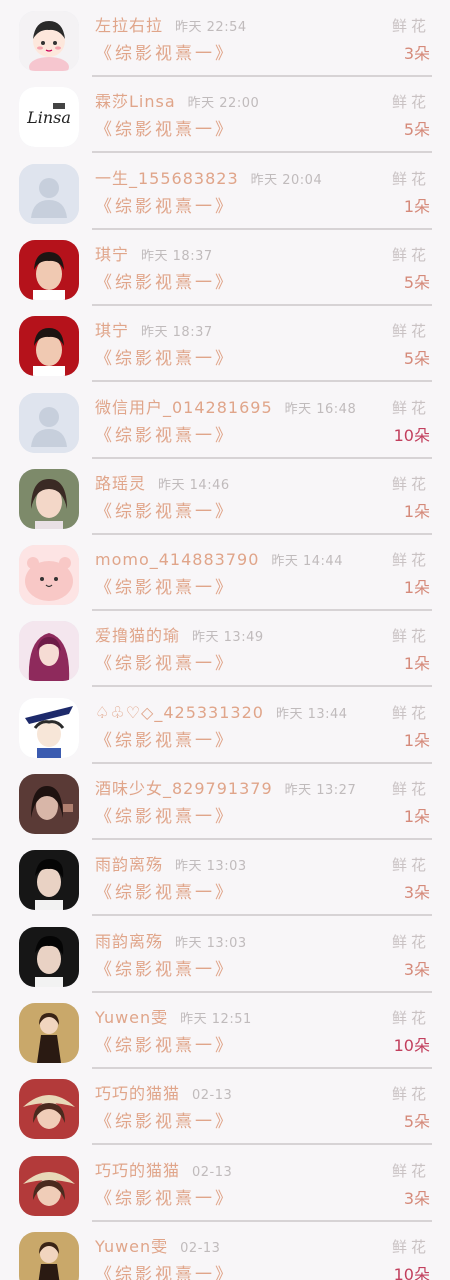  I want to click on list-item: Yuwen雯 昨天 12:51 鲜花 《综影视熹一》 10朵, so click(225, 1034).